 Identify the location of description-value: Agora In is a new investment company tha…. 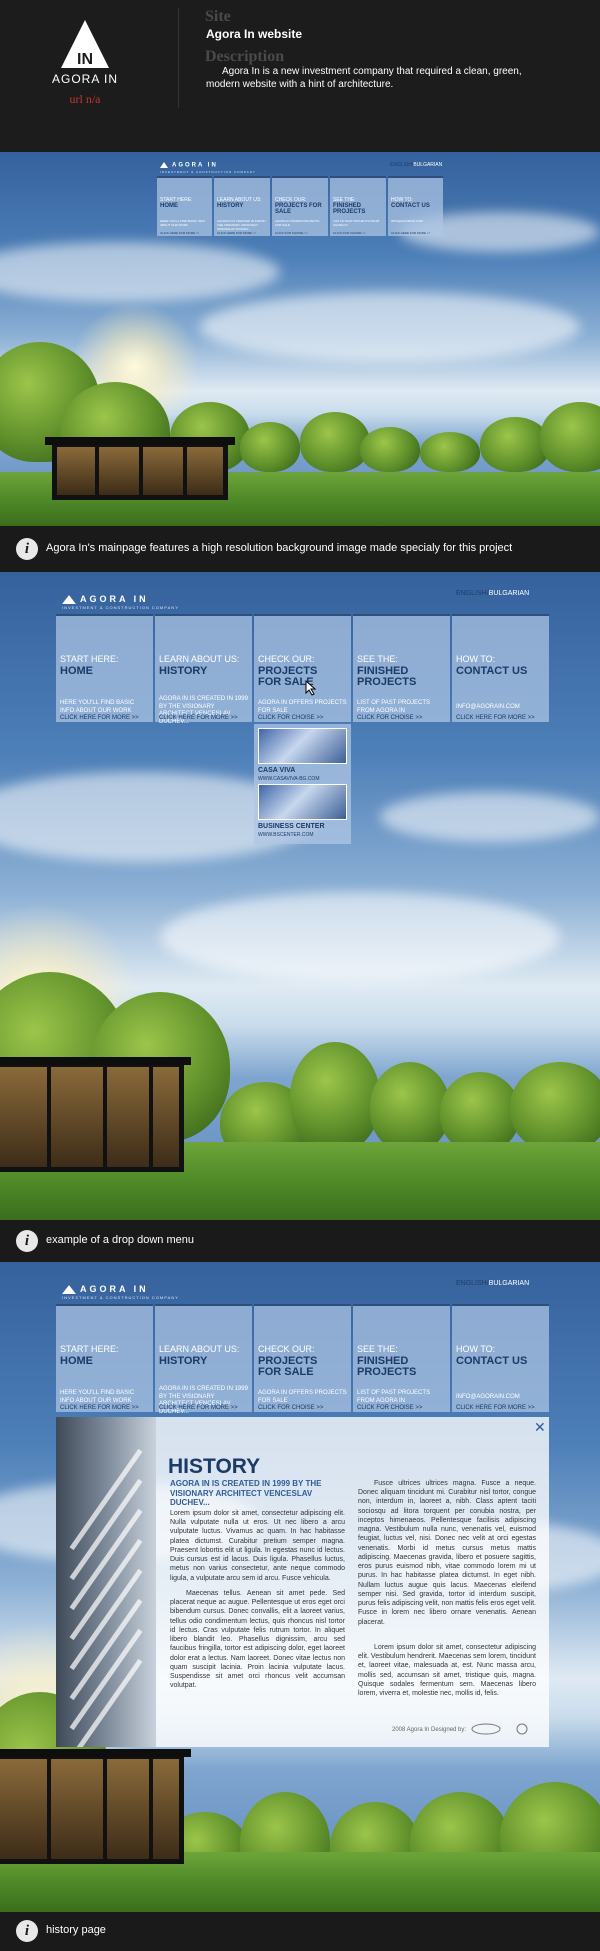
(364, 78).